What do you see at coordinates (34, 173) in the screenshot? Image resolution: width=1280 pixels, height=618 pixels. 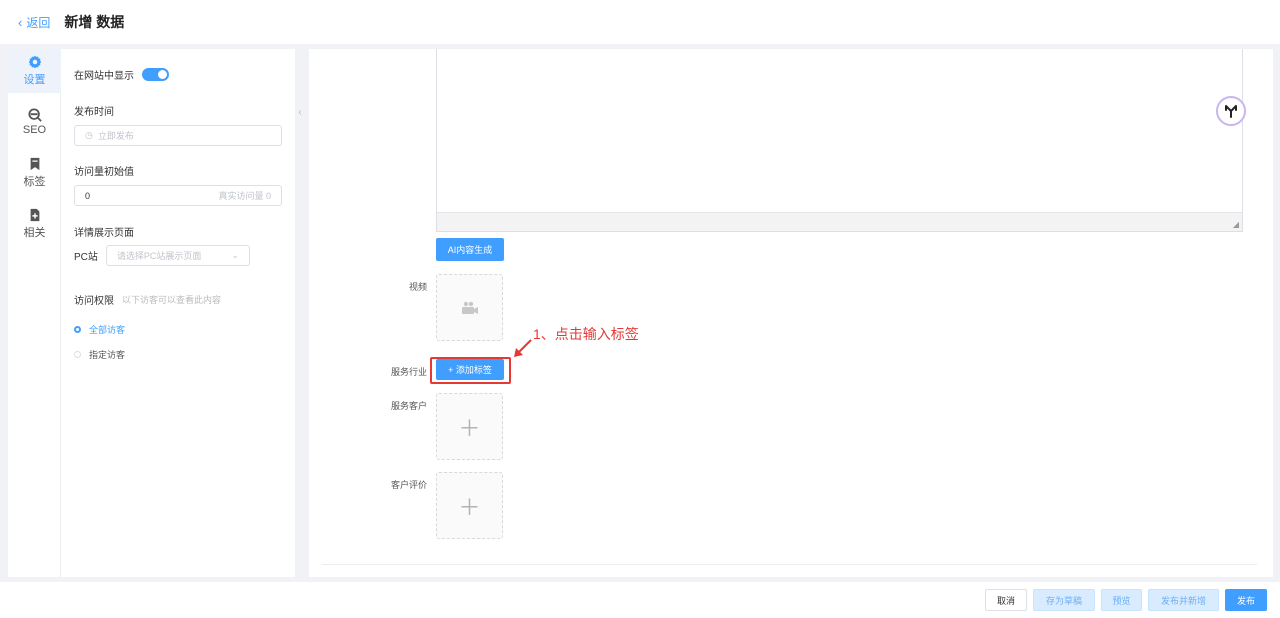 I see `rail-item-tags: 标签` at bounding box center [34, 173].